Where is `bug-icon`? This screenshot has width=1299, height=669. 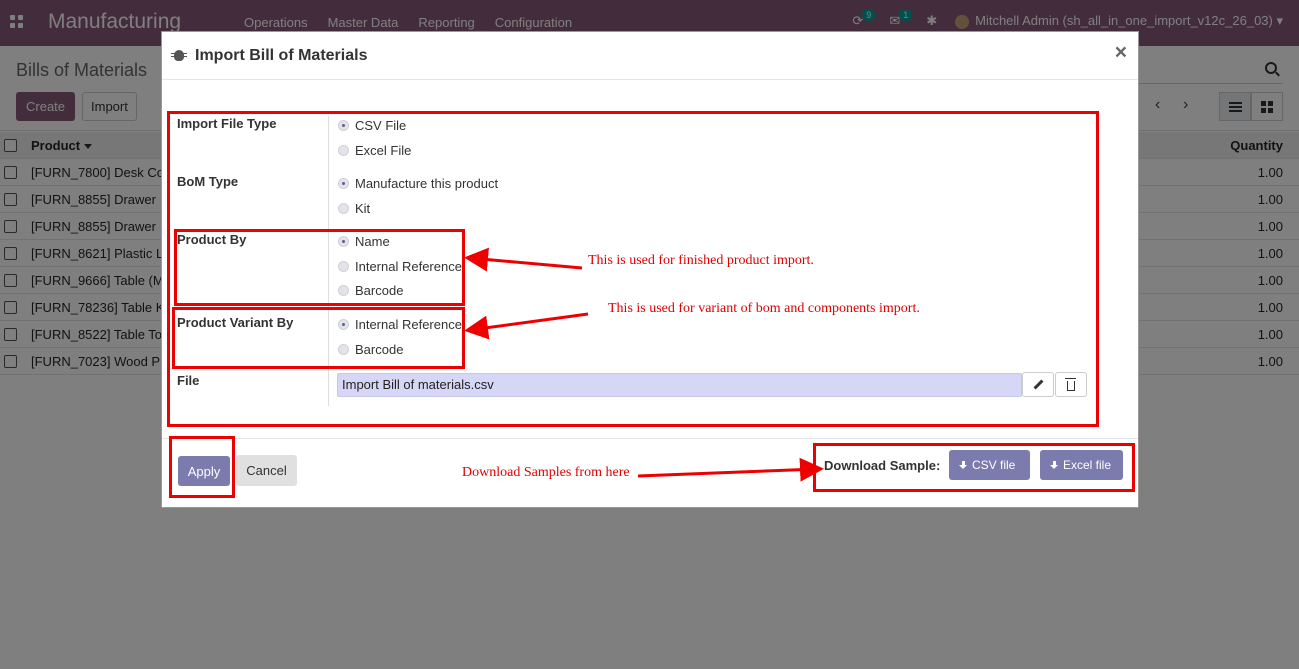 bug-icon is located at coordinates (179, 55).